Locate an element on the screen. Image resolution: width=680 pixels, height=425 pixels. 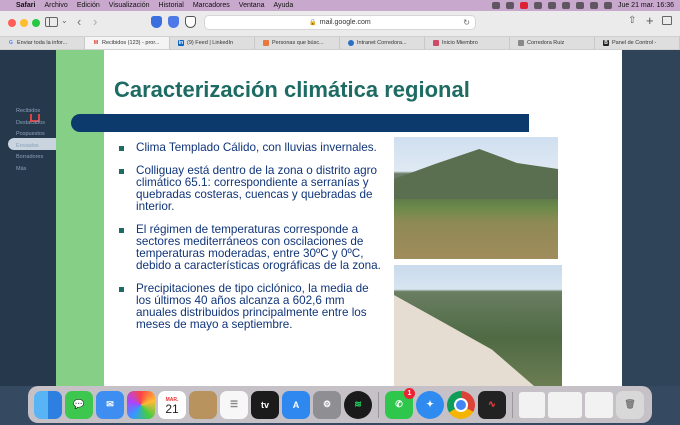
wifi-icon is located at coordinates (579, 5).